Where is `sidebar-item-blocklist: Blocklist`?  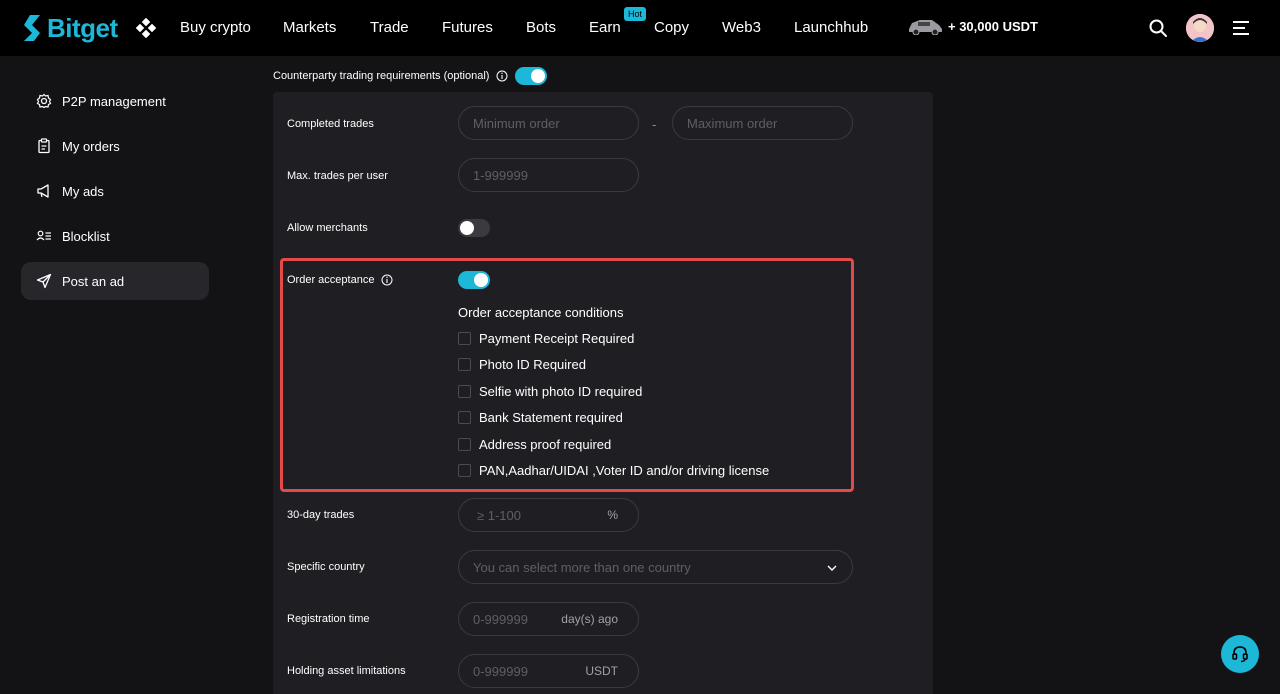 sidebar-item-blocklist: Blocklist is located at coordinates (115, 236).